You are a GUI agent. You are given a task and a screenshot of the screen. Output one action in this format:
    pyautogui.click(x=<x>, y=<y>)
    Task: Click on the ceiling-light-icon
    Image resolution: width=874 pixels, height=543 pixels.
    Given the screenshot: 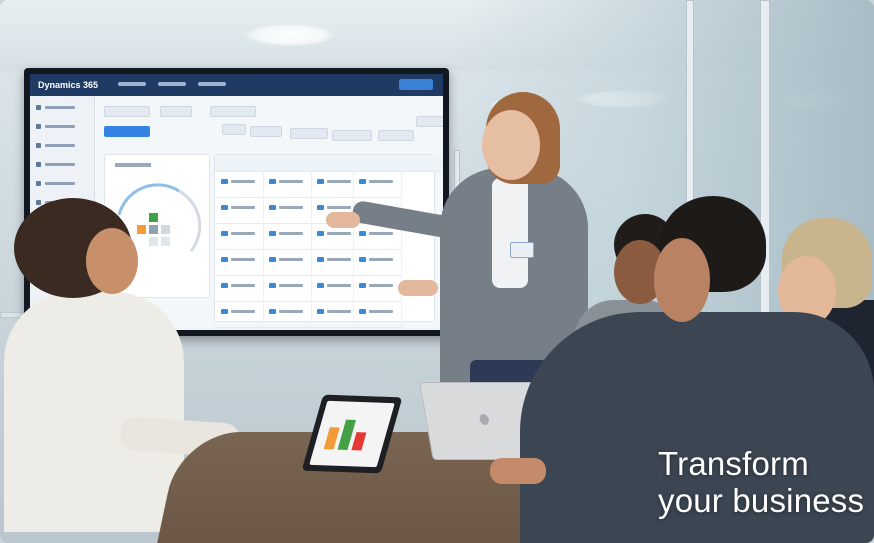 What is the action you would take?
    pyautogui.click(x=290, y=35)
    